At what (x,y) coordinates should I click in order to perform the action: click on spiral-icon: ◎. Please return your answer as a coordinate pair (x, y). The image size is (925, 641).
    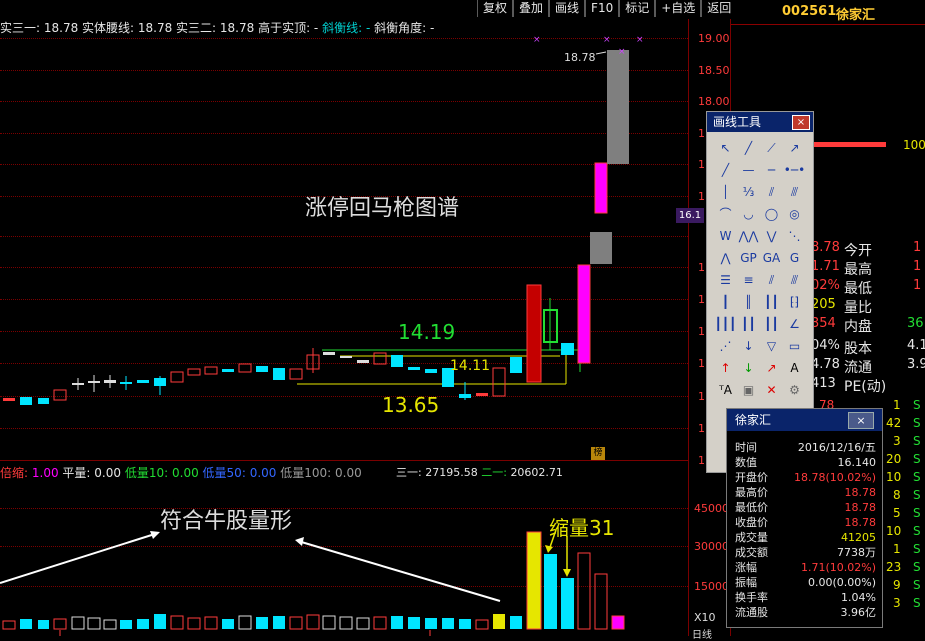
    Looking at the image, I should click on (794, 214).